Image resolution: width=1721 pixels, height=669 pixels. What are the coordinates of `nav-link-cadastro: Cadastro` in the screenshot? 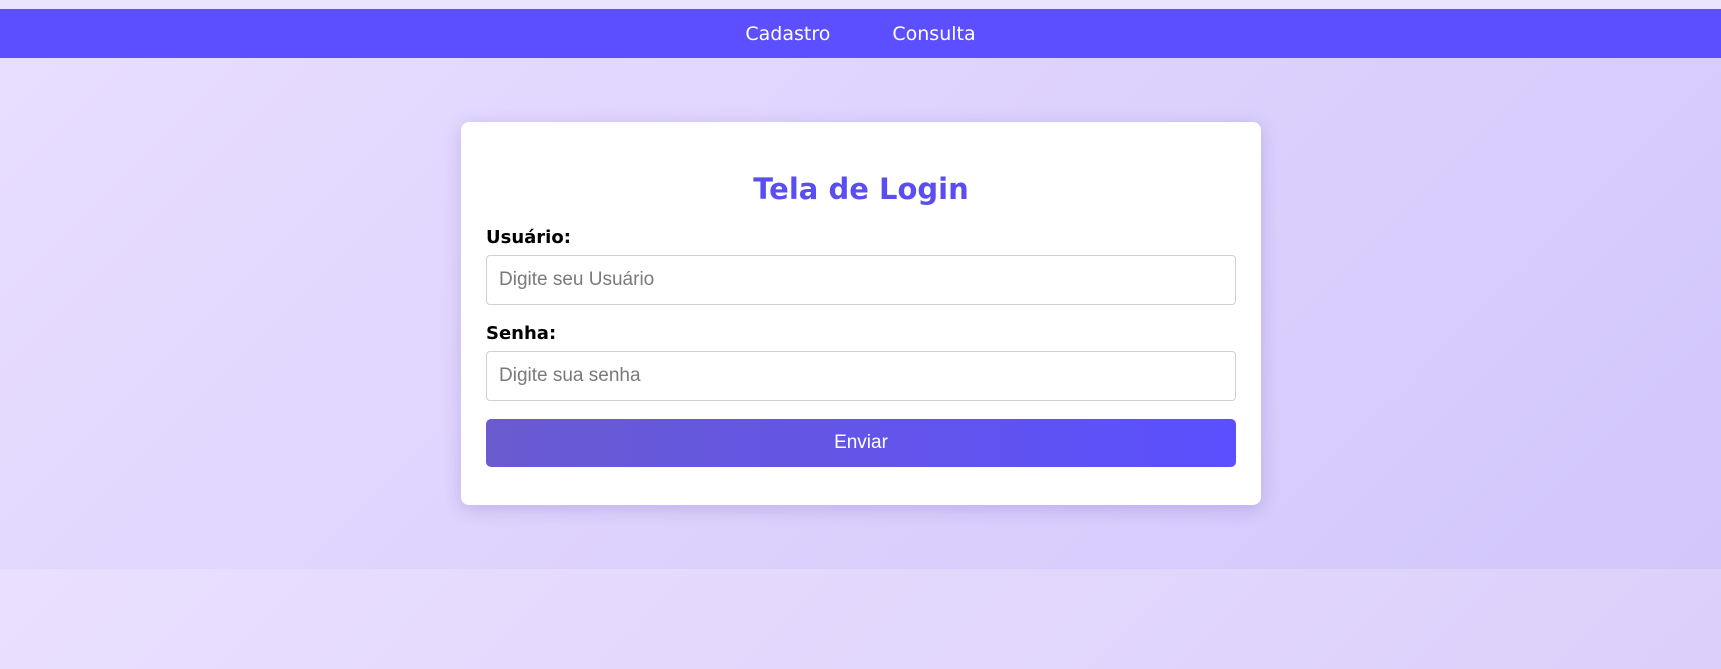 It's located at (787, 34).